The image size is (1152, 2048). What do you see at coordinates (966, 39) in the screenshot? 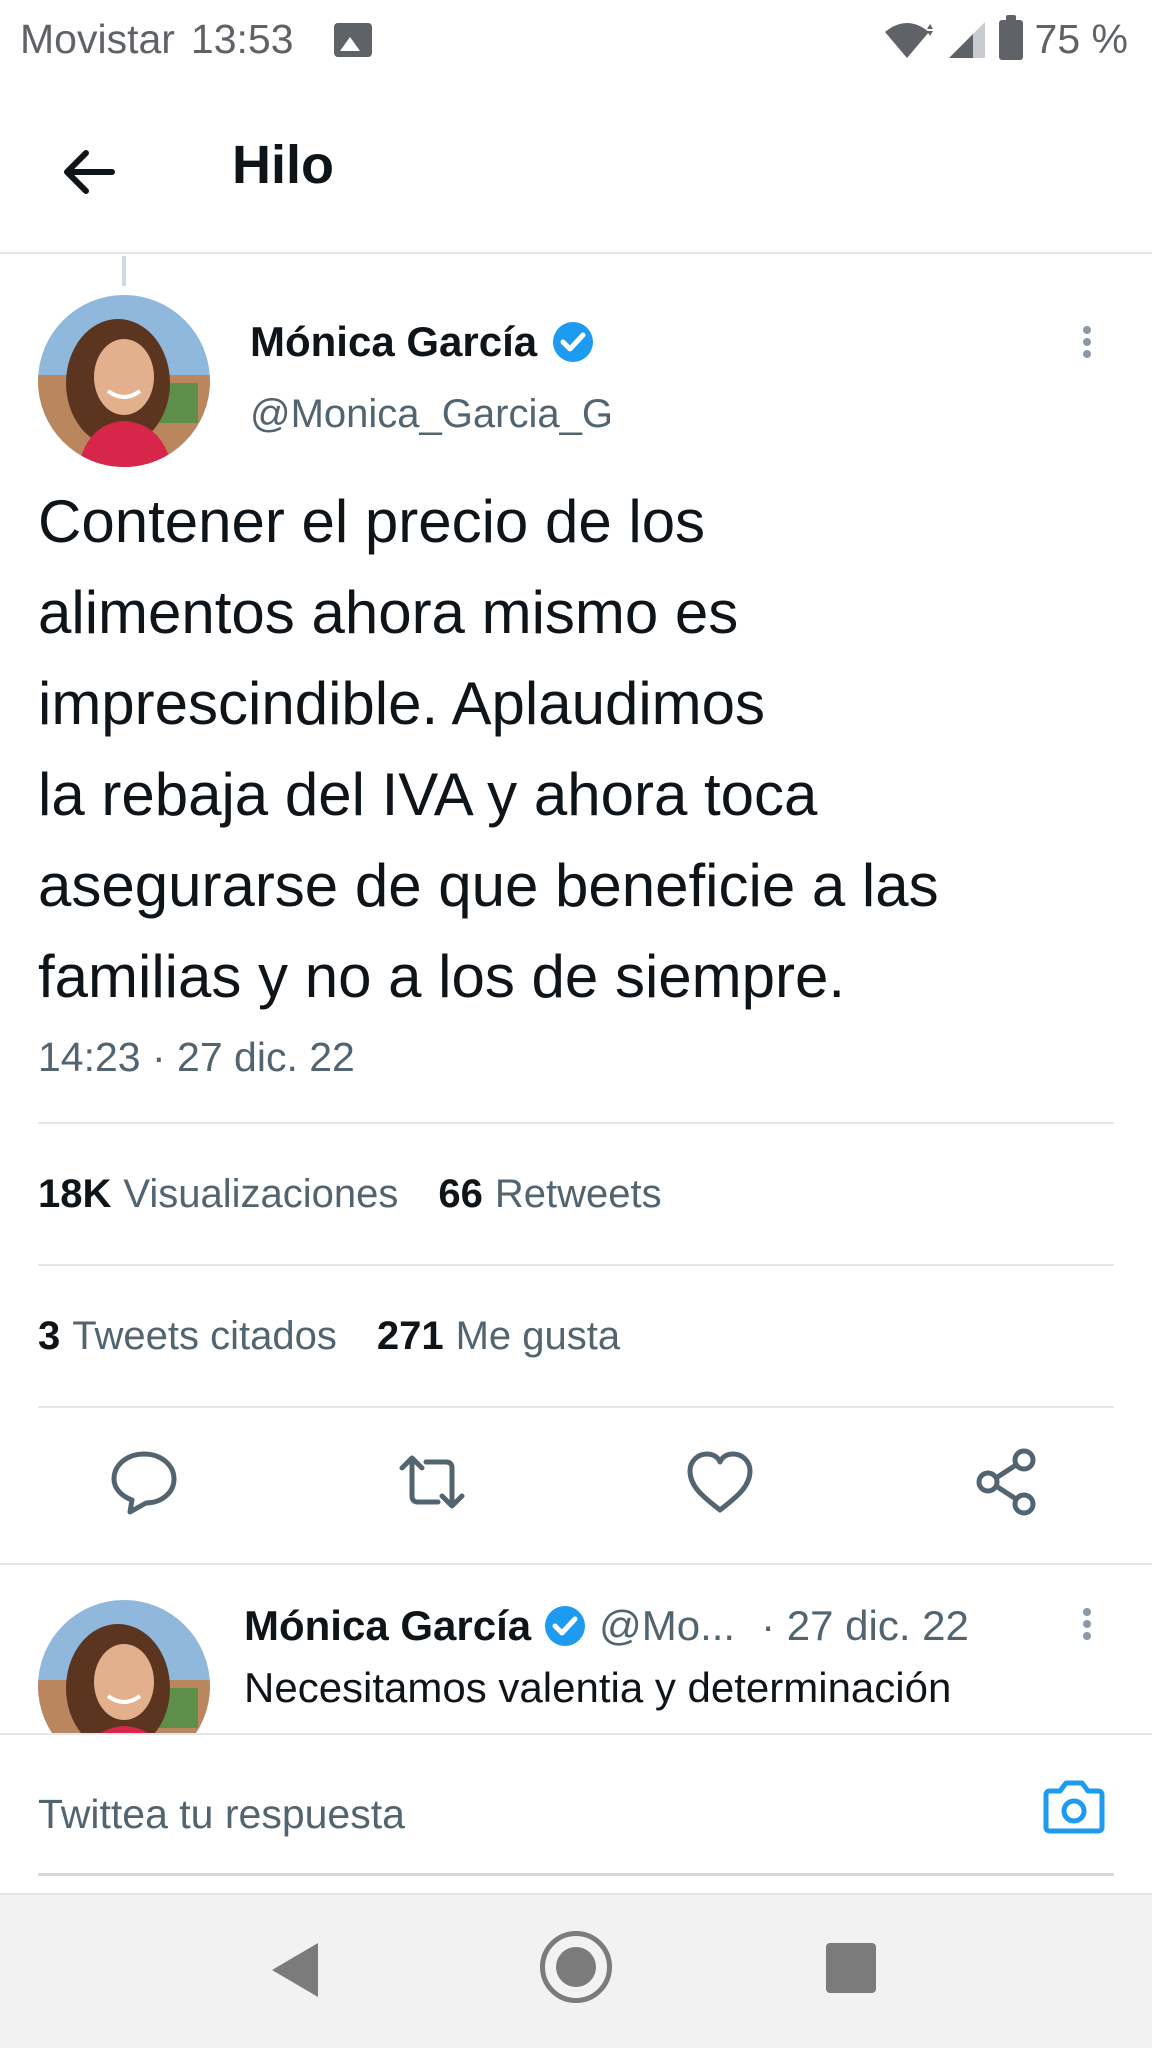
I see `signal-icon` at bounding box center [966, 39].